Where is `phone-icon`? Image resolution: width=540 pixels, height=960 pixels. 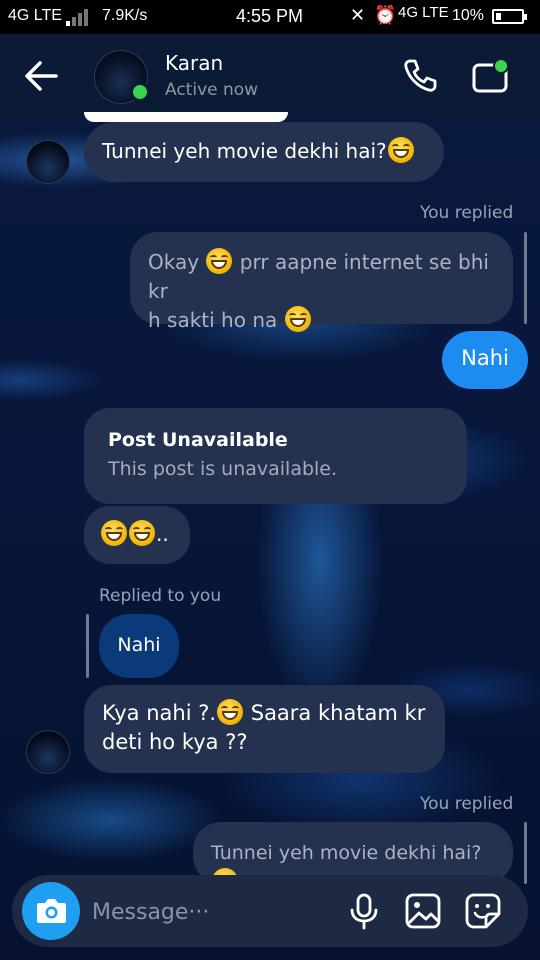 phone-icon is located at coordinates (420, 75).